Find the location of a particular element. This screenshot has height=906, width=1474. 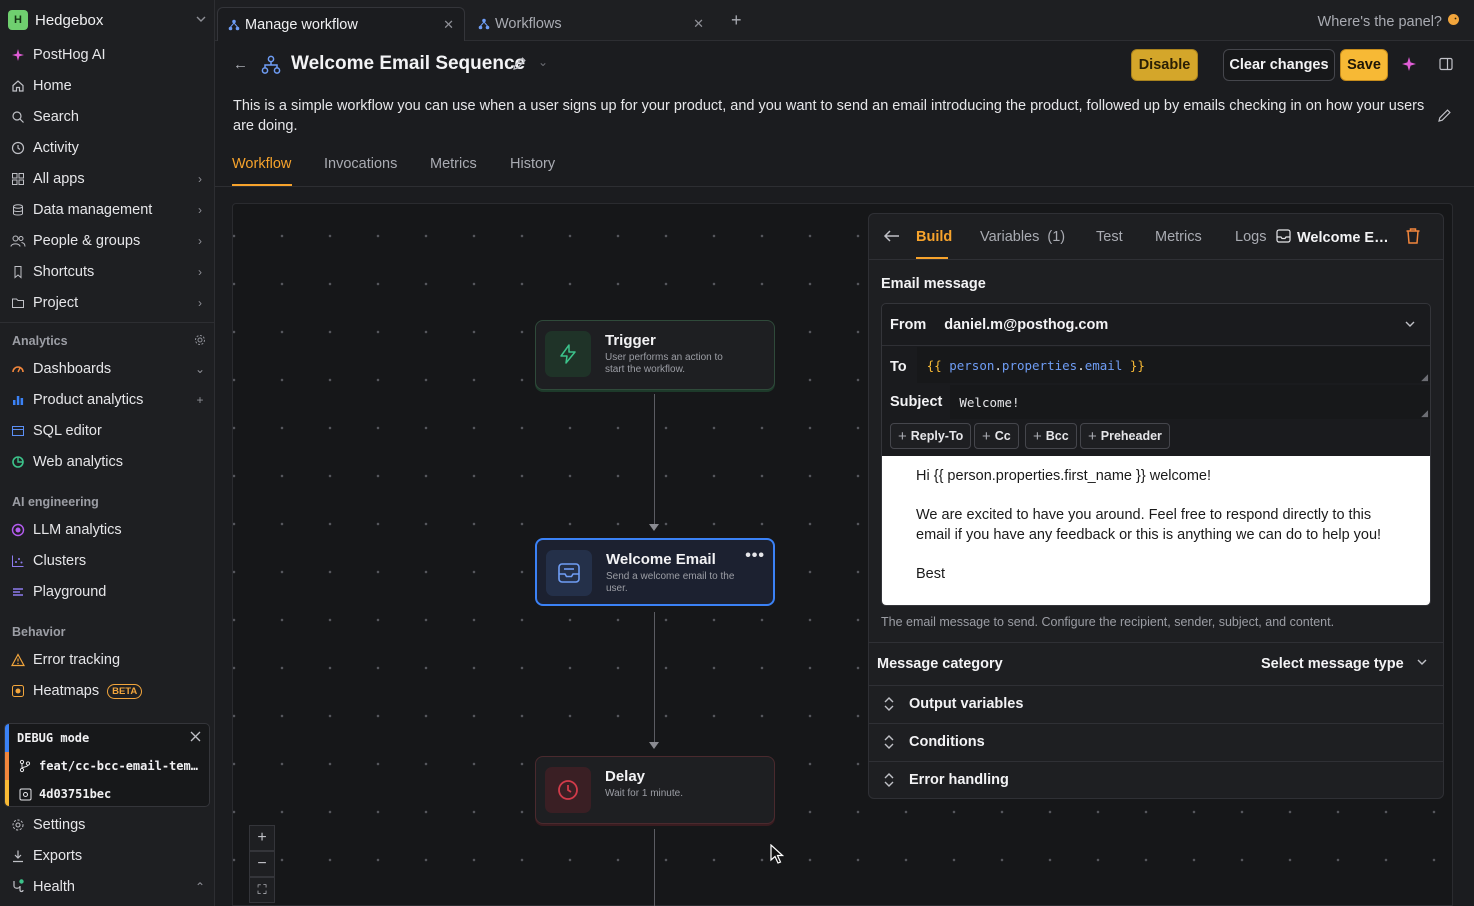

tab-variables: Variables (1) is located at coordinates (1022, 237).